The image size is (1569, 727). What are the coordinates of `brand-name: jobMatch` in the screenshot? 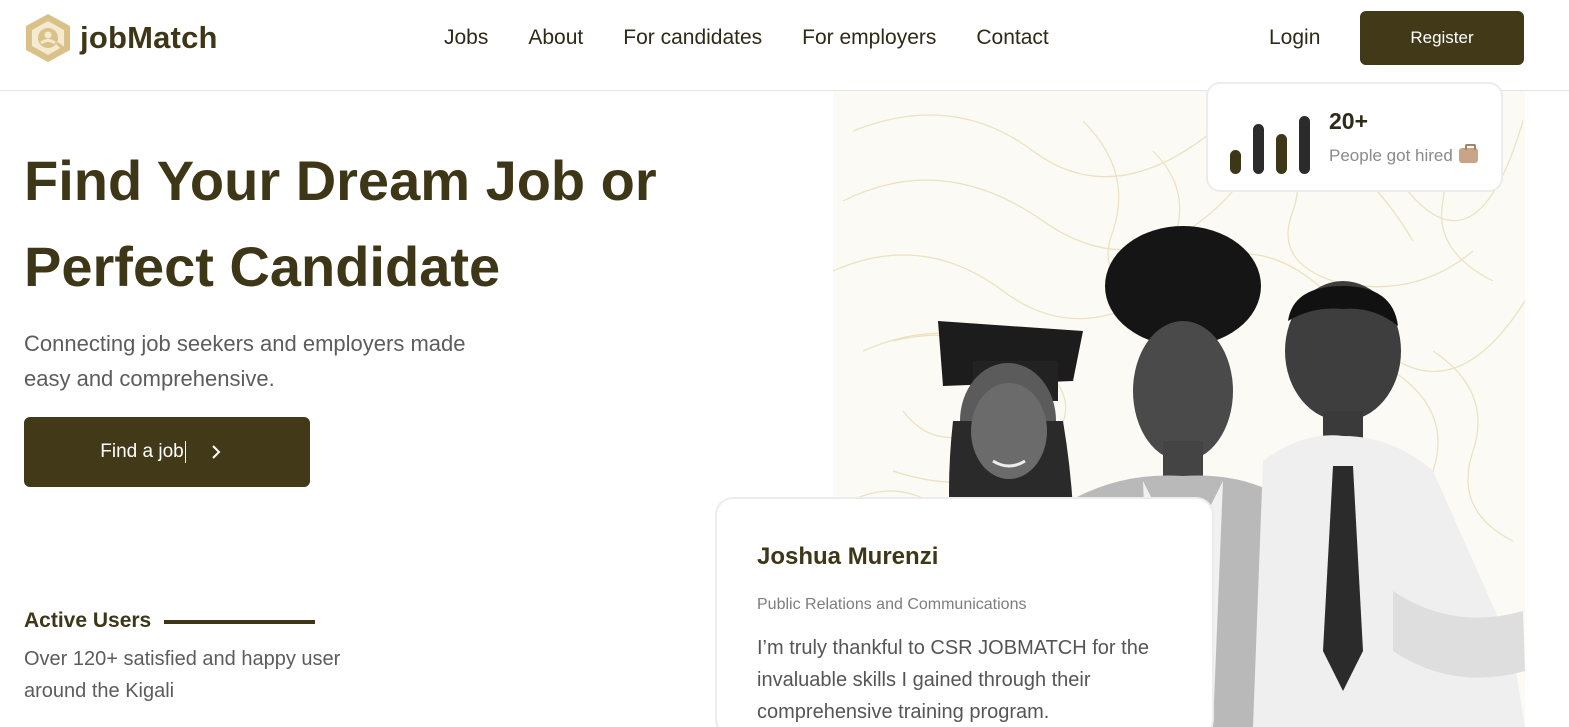 It's located at (149, 37).